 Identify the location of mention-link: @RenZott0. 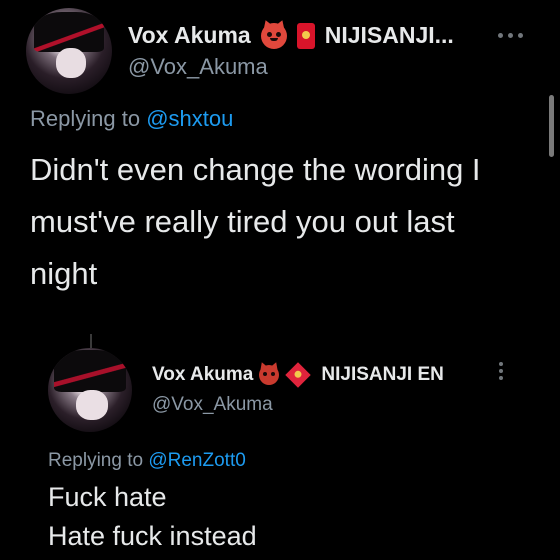
(196, 460).